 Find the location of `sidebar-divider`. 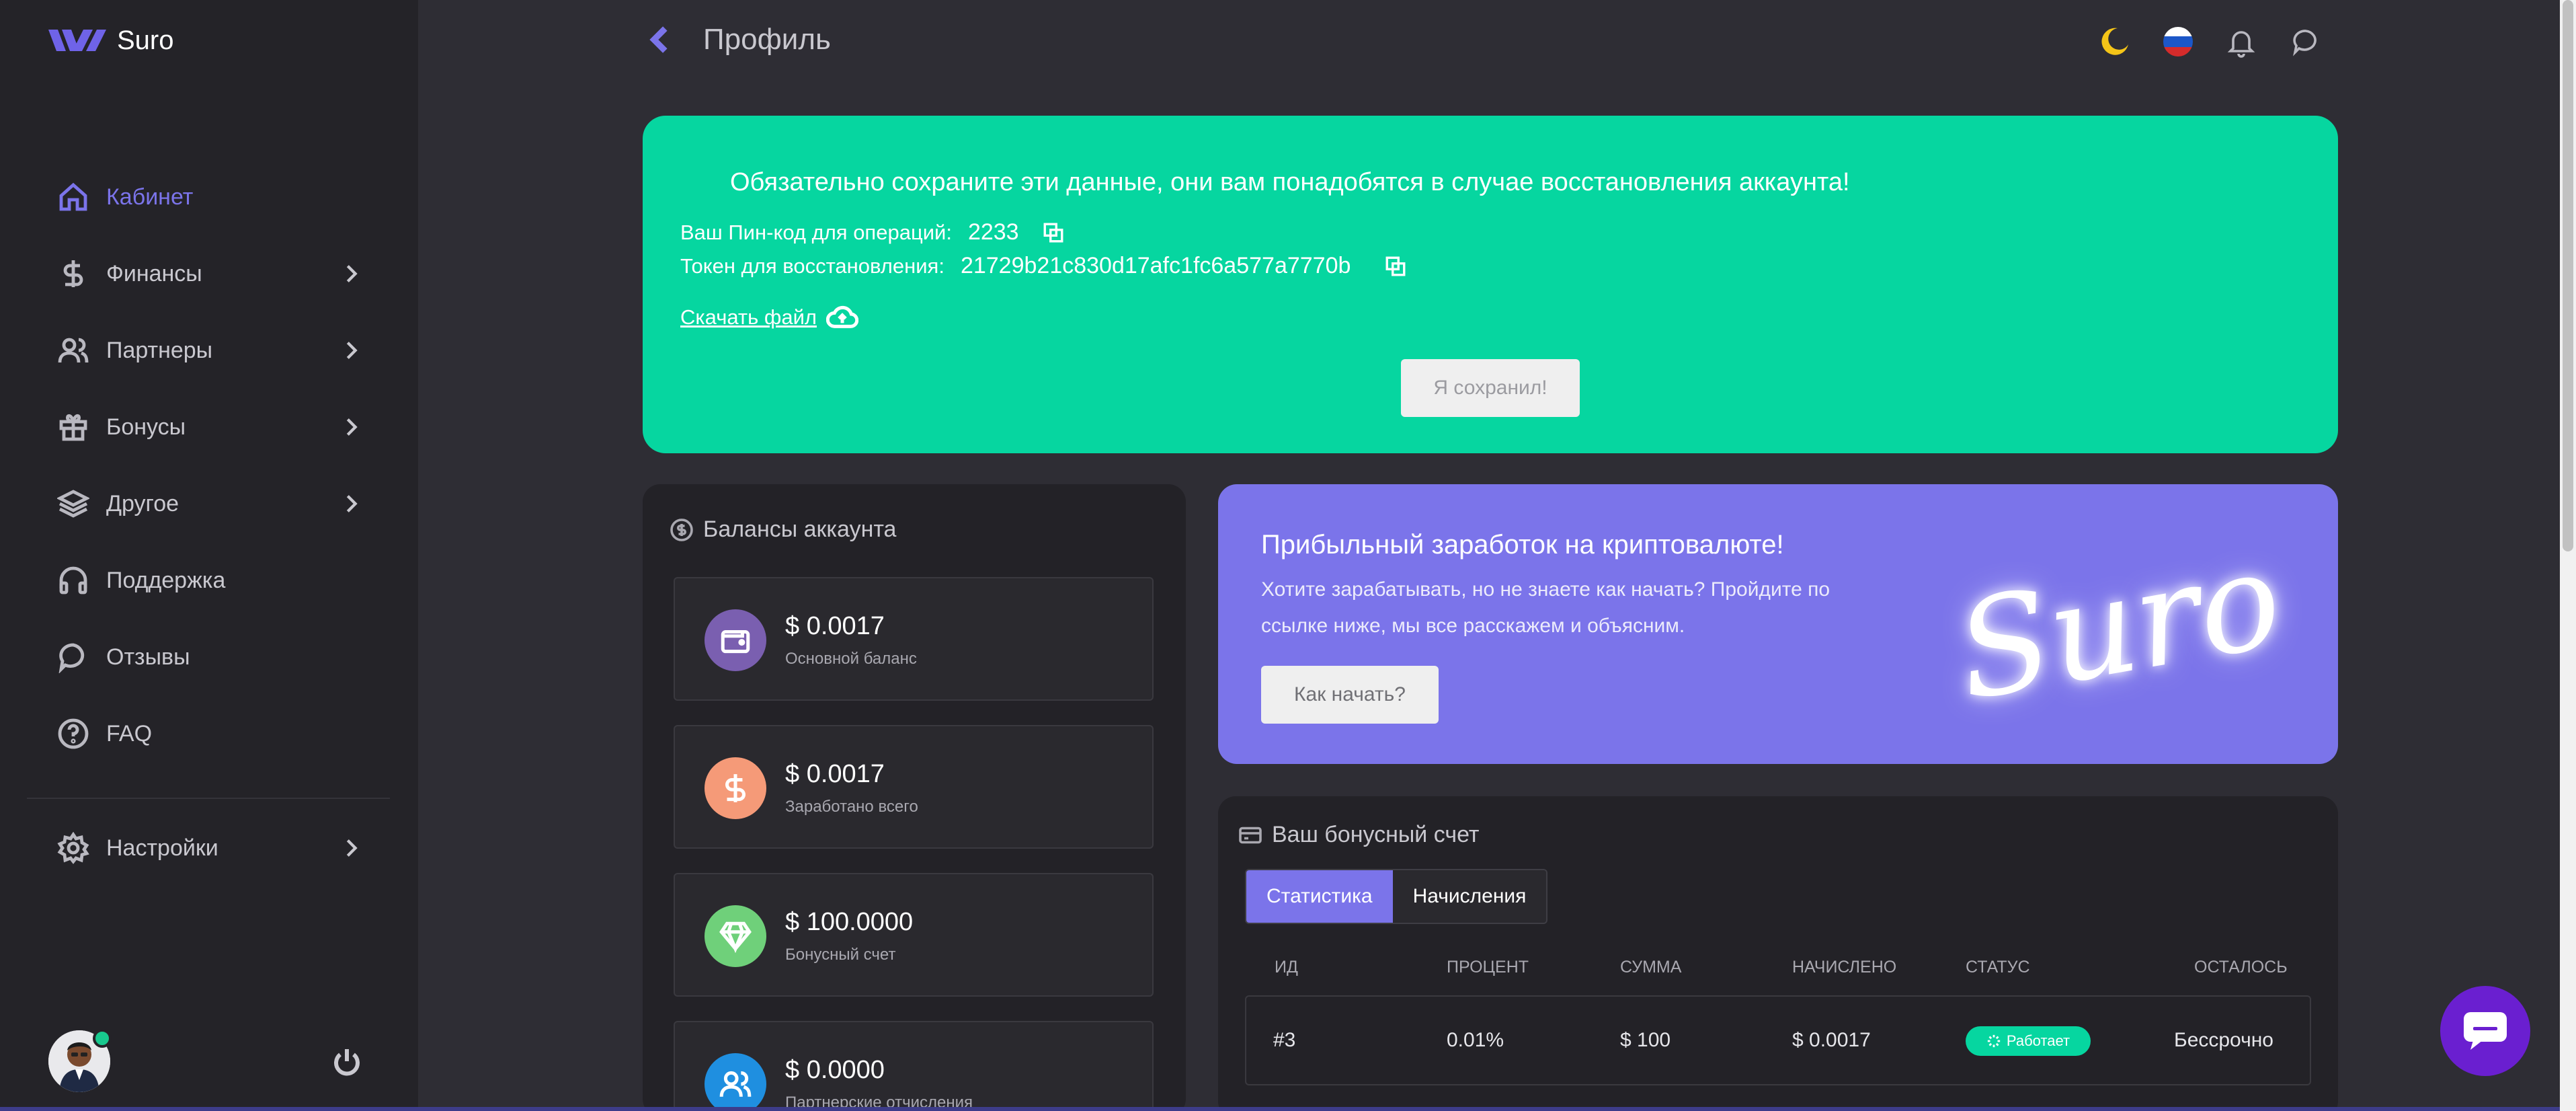

sidebar-divider is located at coordinates (208, 798).